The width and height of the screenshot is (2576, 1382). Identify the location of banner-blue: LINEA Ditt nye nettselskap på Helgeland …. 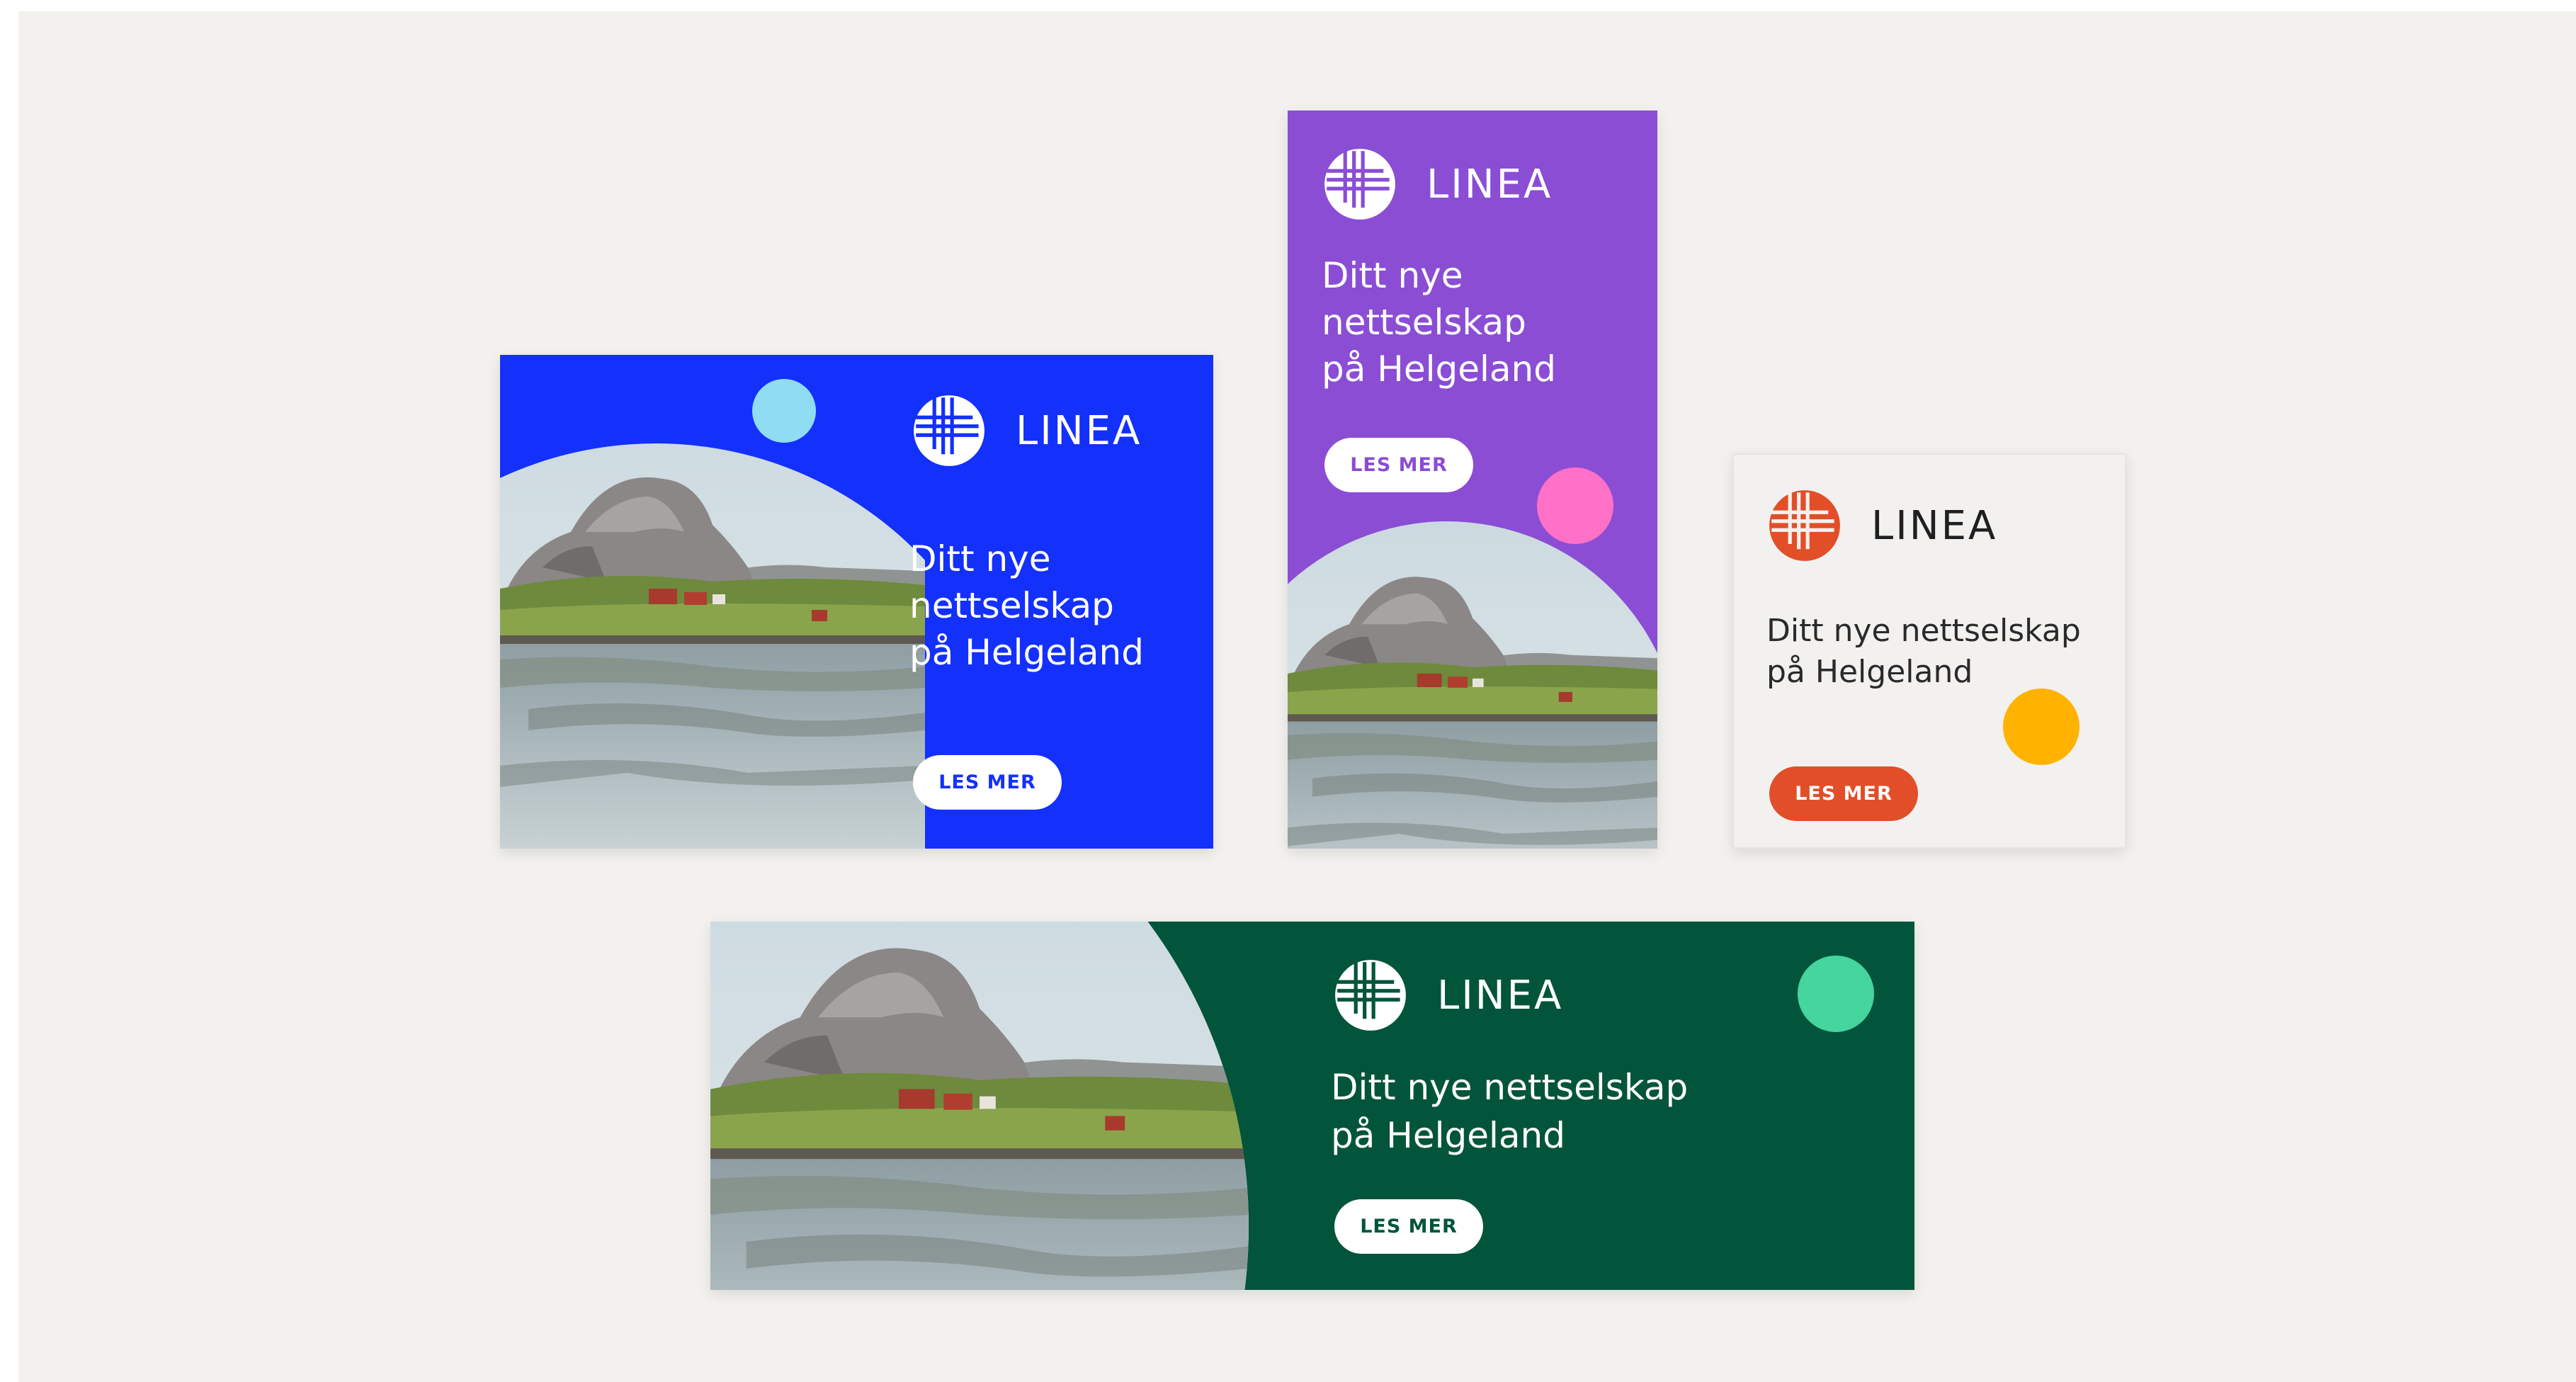
(856, 602).